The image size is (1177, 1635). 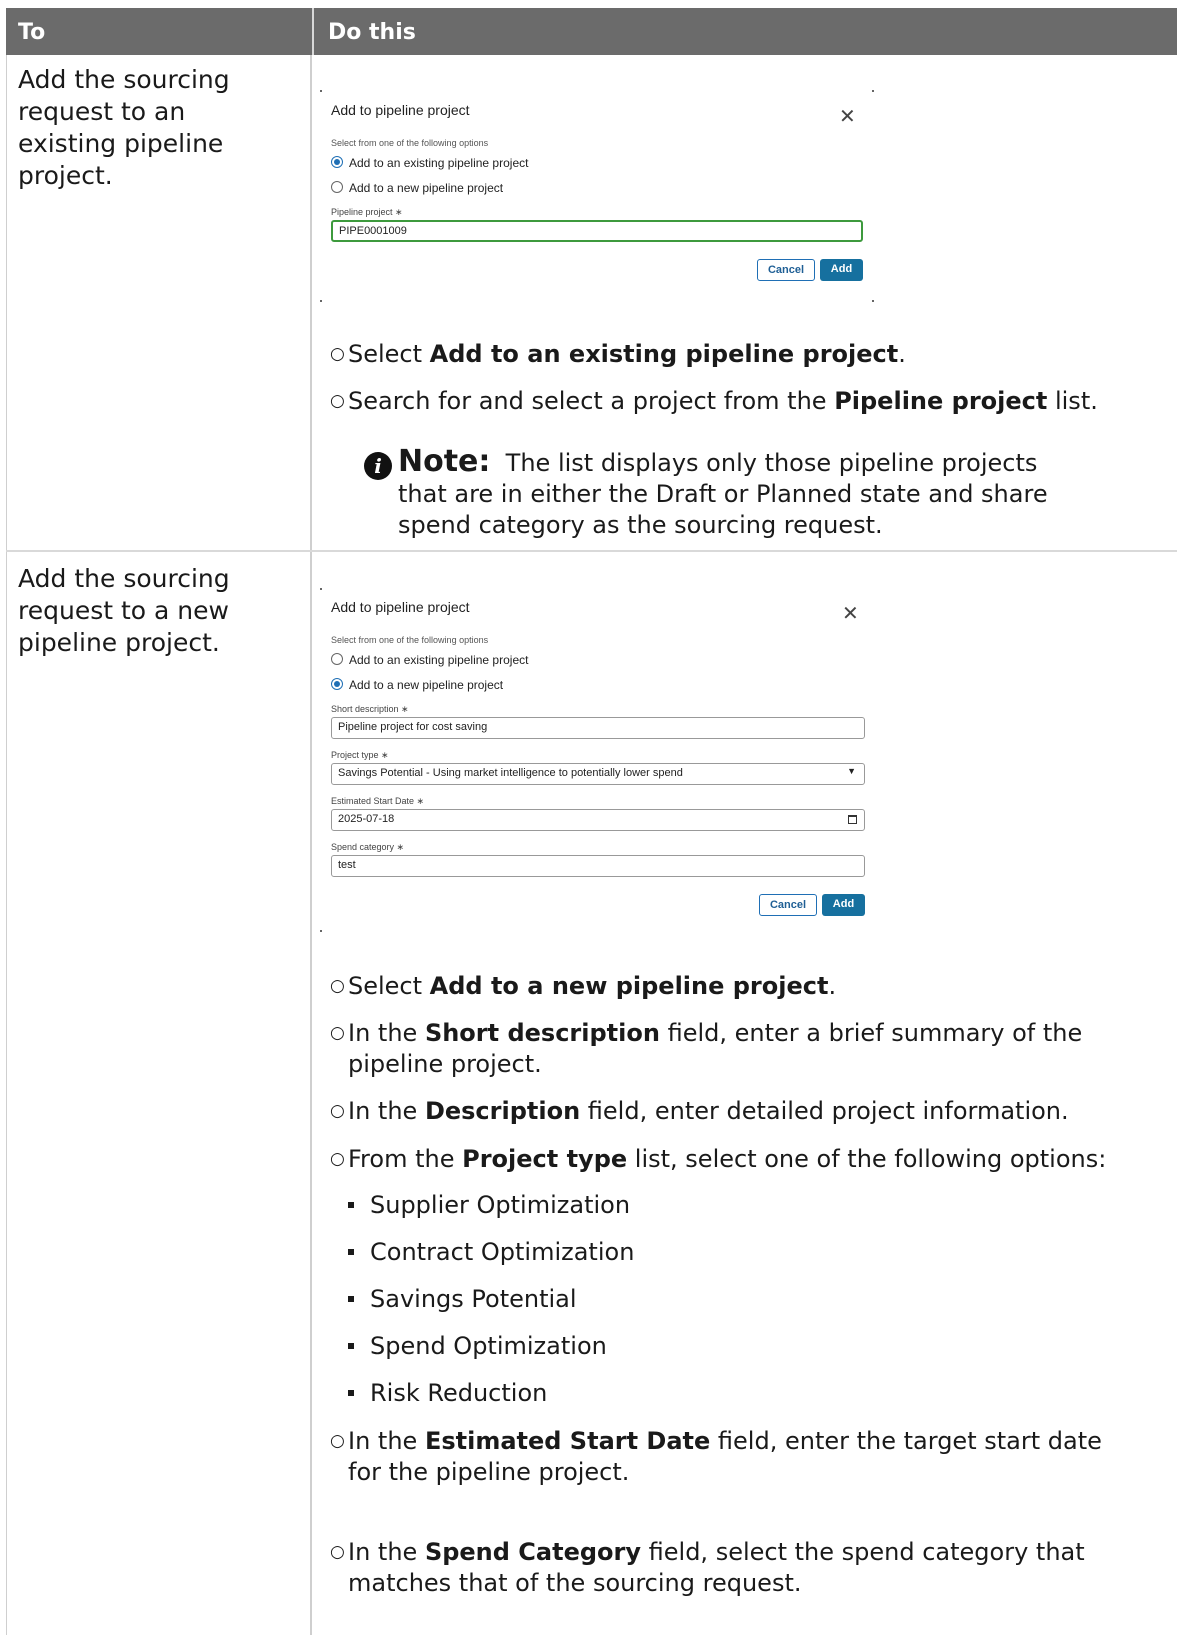 What do you see at coordinates (598, 866) in the screenshot?
I see `spend-category-input: test` at bounding box center [598, 866].